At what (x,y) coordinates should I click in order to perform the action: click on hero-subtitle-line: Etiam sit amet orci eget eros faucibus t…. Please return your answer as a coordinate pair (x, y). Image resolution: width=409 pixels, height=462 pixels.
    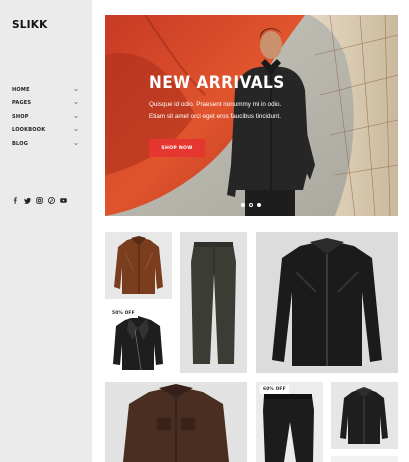
    Looking at the image, I should click on (215, 116).